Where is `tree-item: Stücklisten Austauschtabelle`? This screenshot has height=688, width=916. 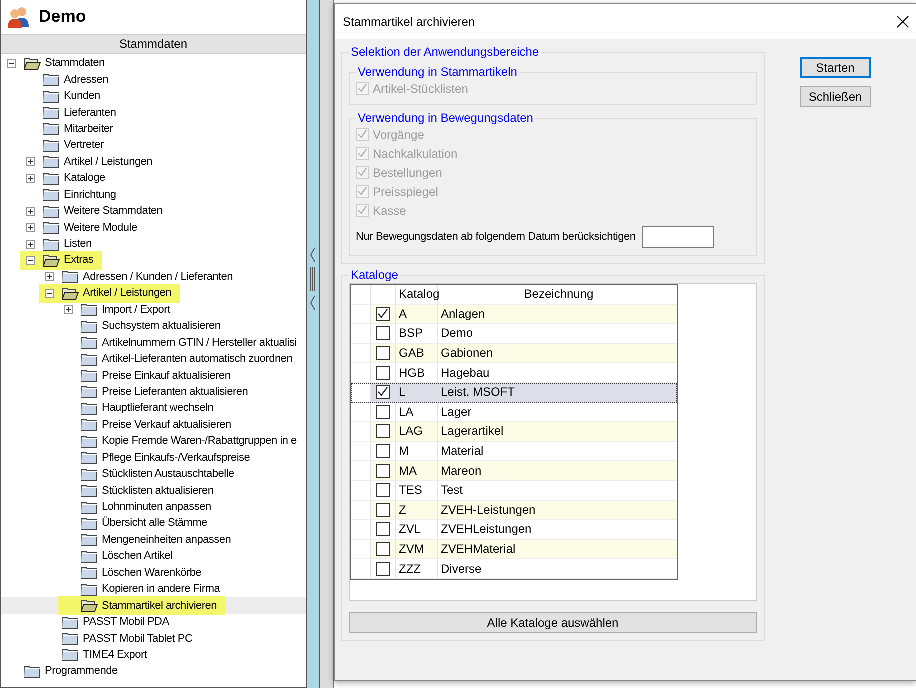 tree-item: Stücklisten Austauschtabelle is located at coordinates (168, 474).